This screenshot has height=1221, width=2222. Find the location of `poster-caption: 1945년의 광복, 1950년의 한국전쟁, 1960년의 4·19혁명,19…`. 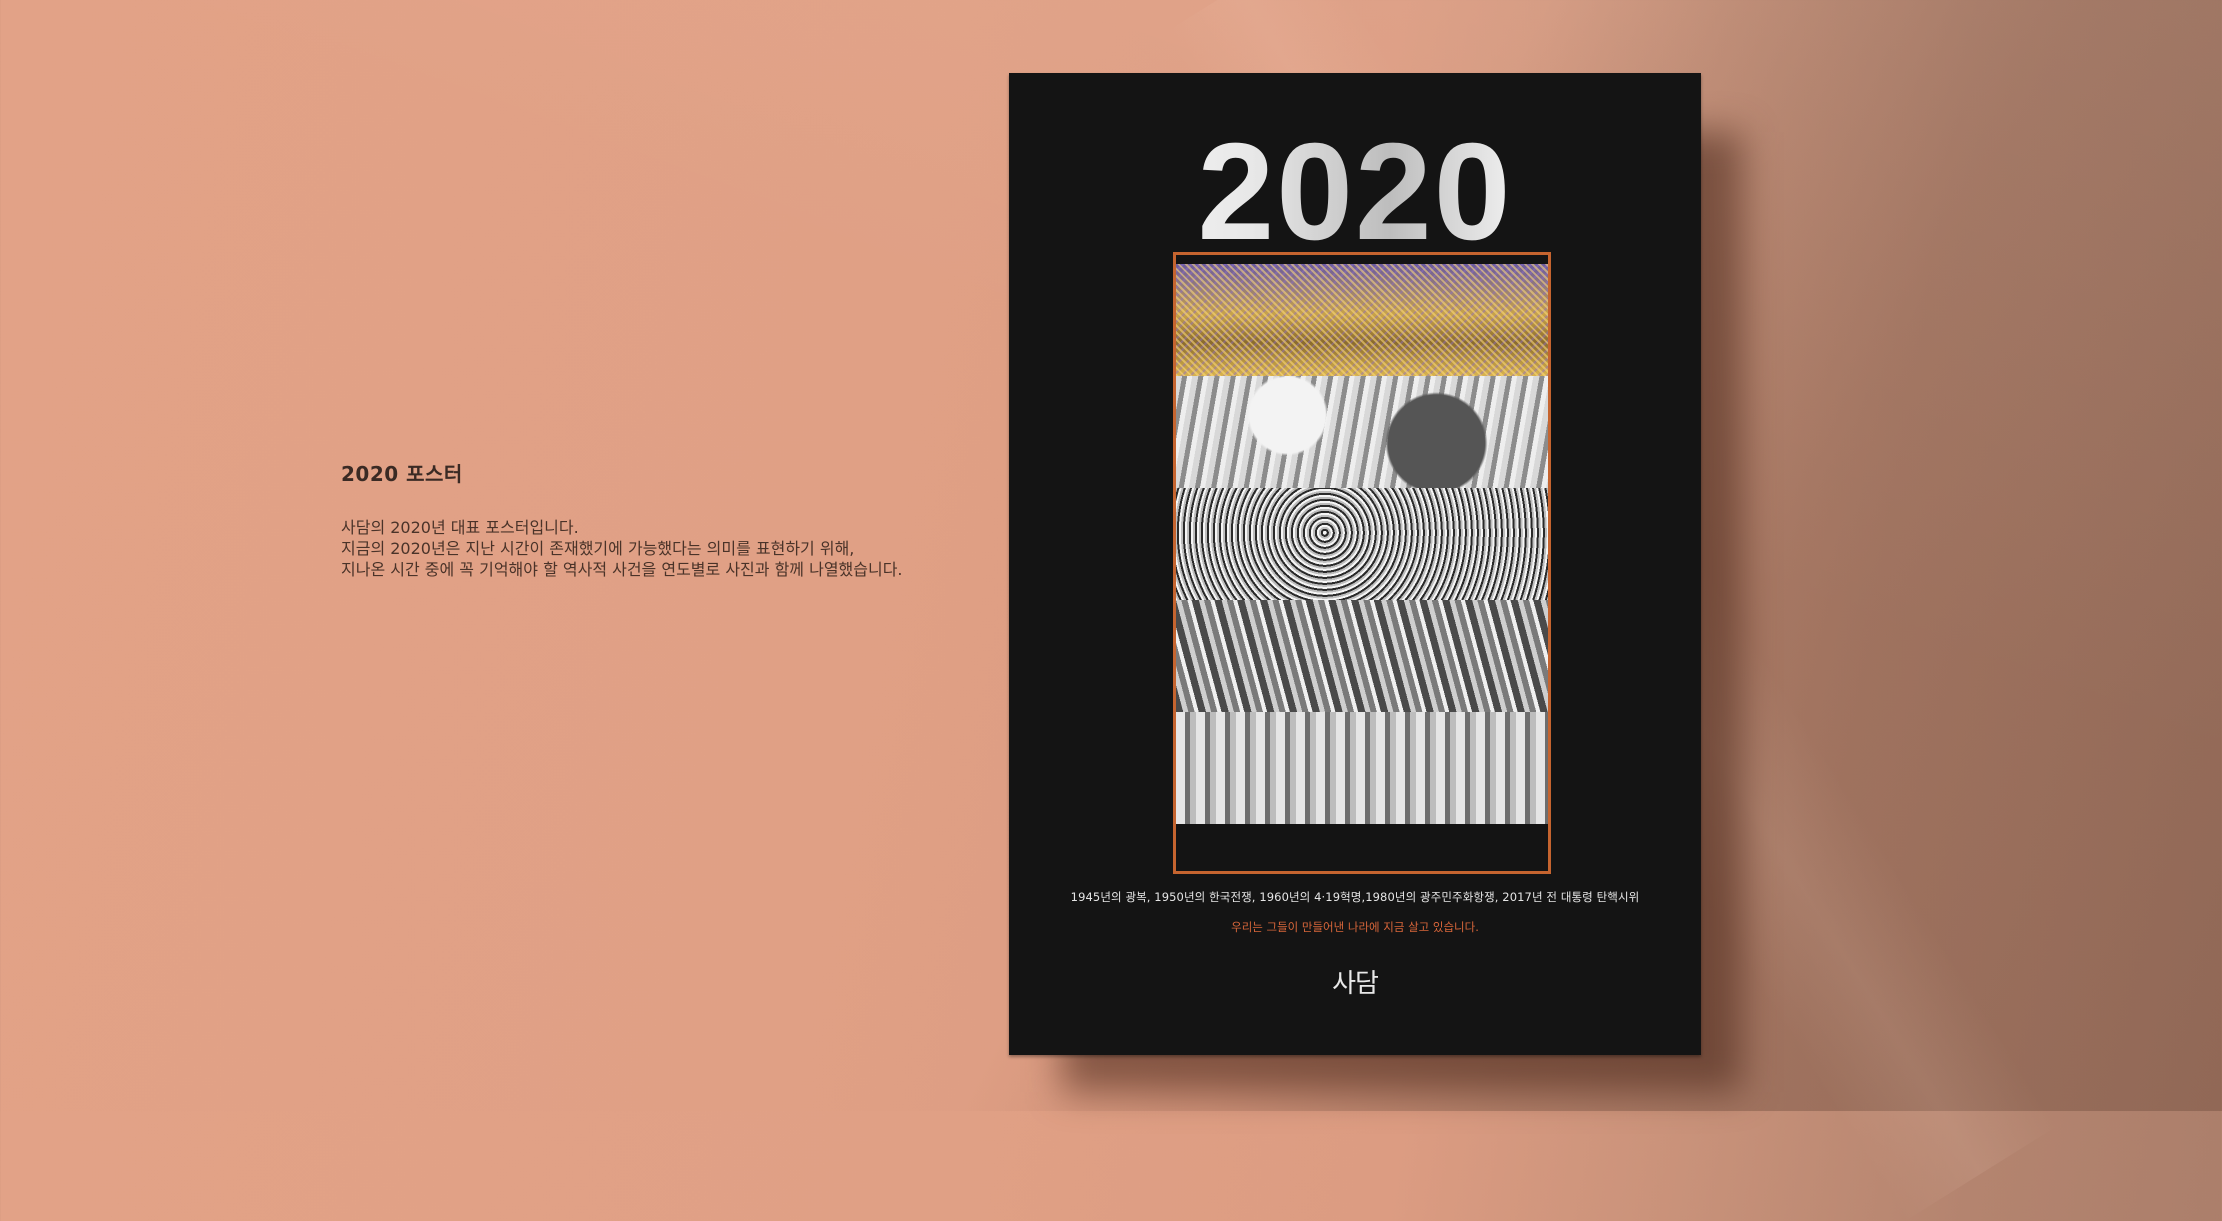

poster-caption: 1945년의 광복, 1950년의 한국전쟁, 1960년의 4·19혁명,19… is located at coordinates (1355, 897).